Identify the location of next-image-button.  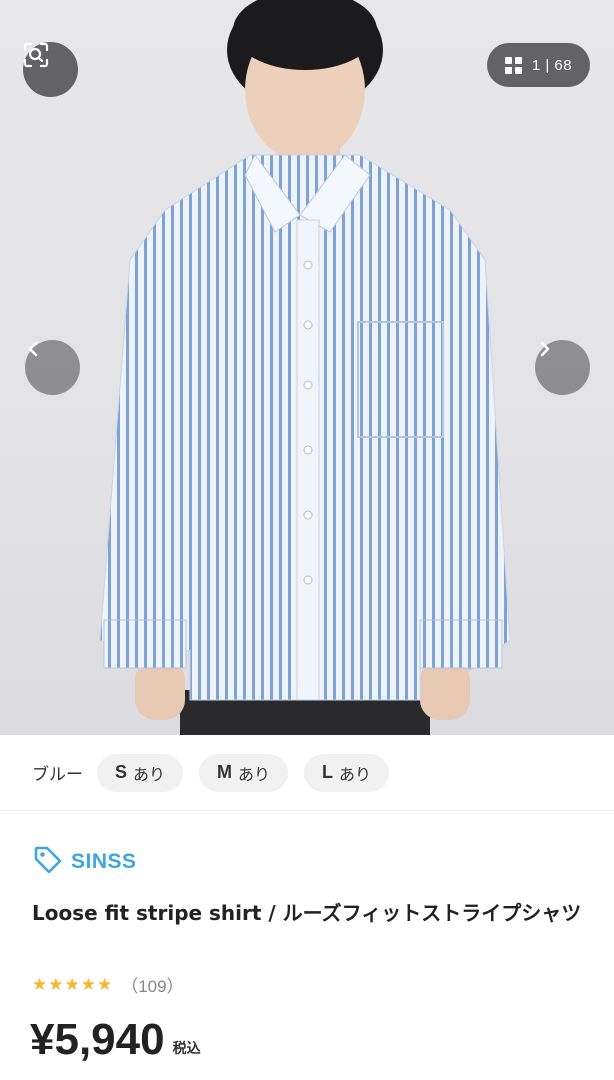
(562, 367).